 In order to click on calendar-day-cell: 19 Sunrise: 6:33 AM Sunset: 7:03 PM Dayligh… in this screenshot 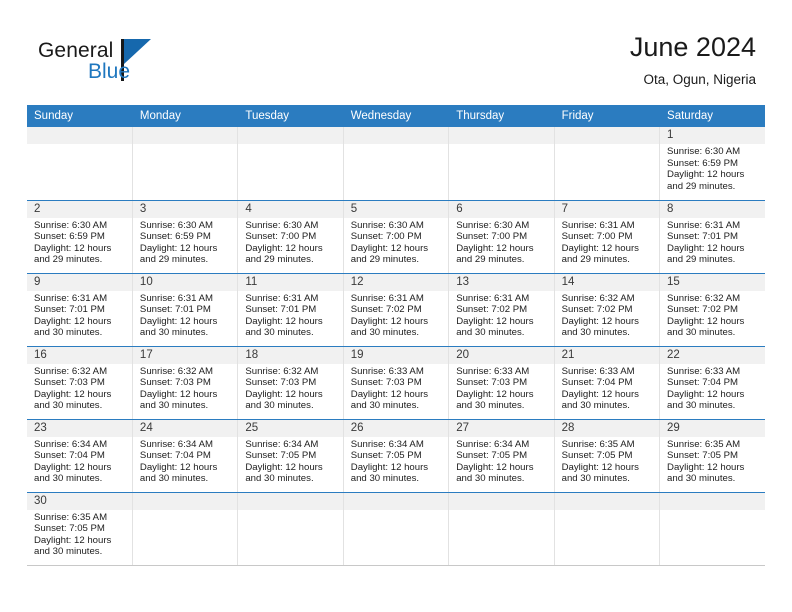, I will do `click(396, 383)`.